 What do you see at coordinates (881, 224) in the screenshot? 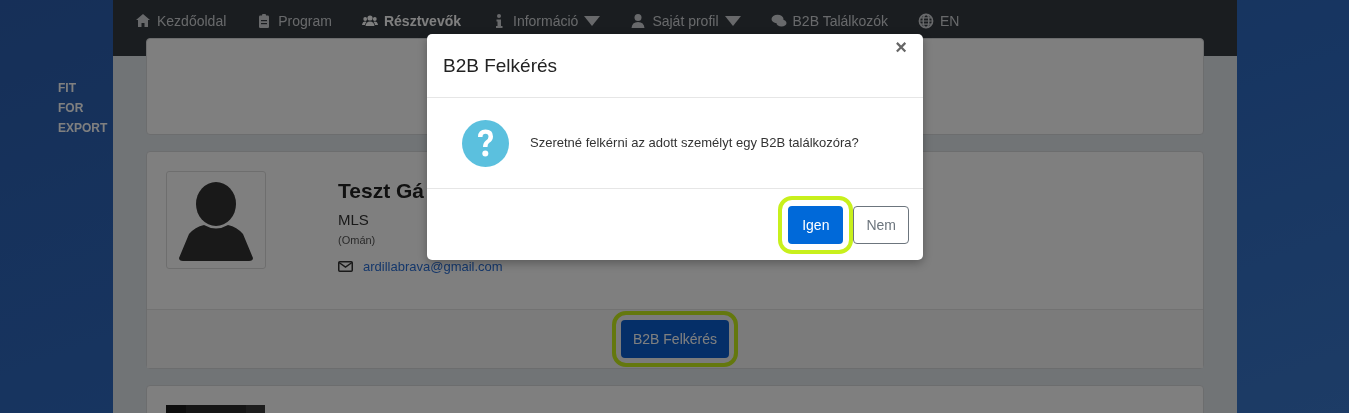
I see `no-button: Nem` at bounding box center [881, 224].